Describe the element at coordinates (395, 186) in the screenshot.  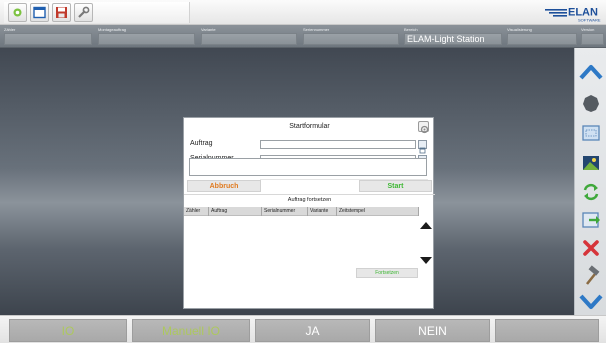
I see `start-button: Start` at that location.